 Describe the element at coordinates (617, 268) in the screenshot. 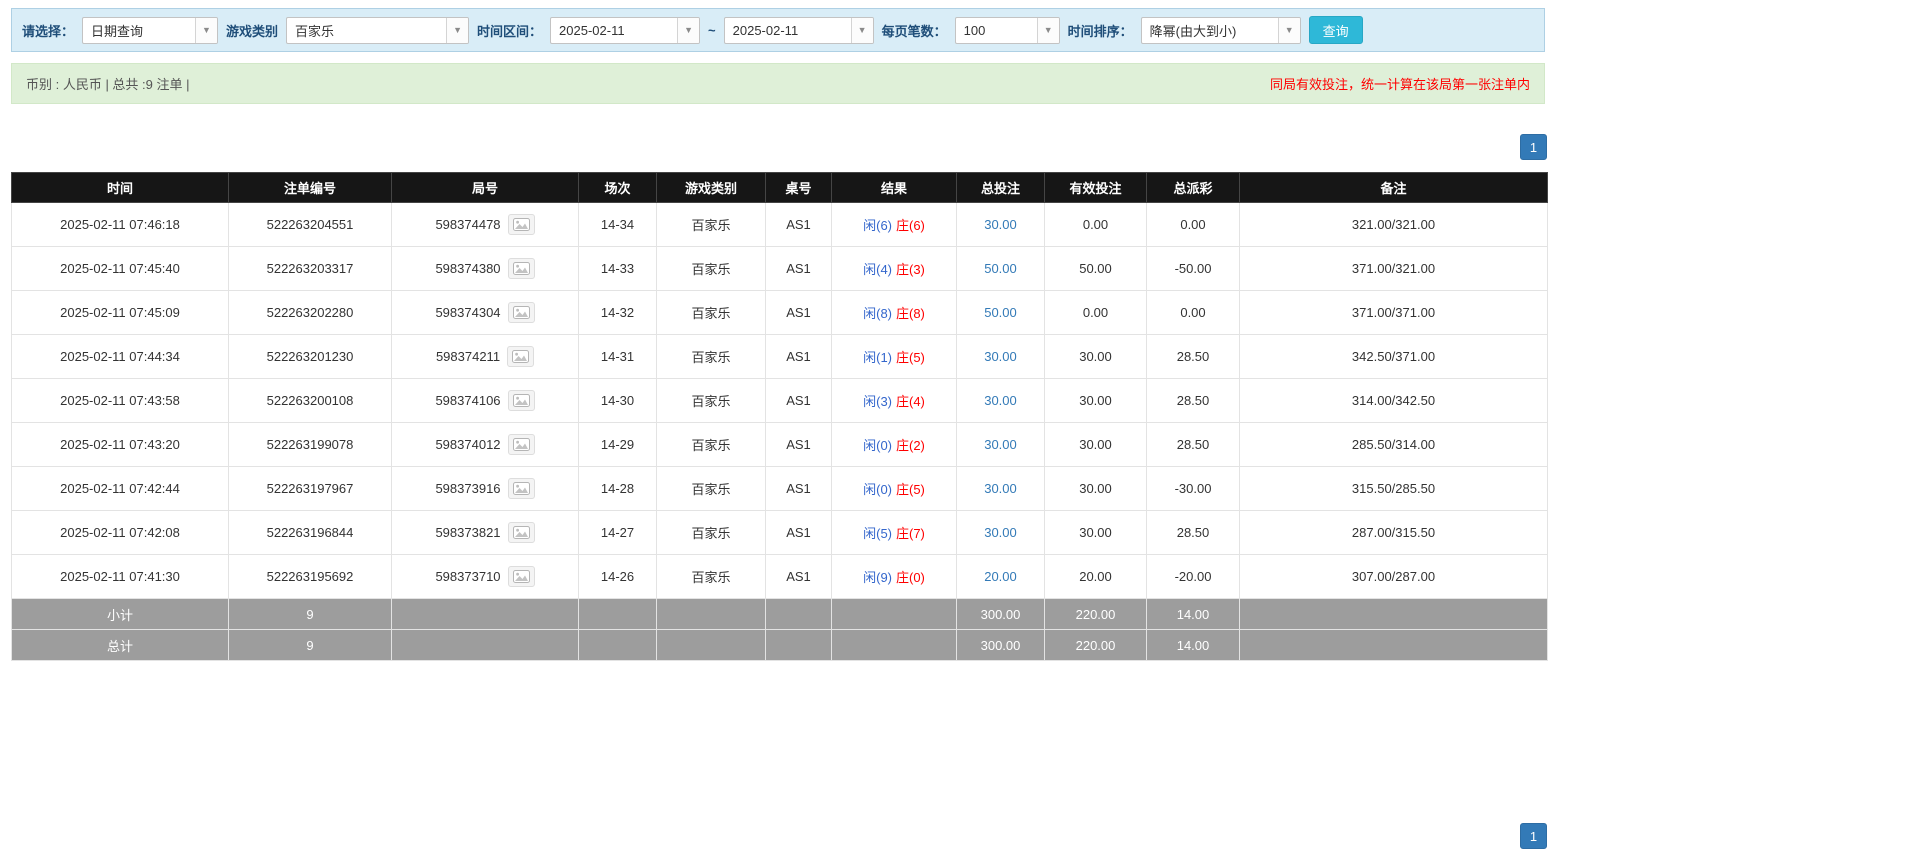

I see `cell-session: 14-33` at that location.